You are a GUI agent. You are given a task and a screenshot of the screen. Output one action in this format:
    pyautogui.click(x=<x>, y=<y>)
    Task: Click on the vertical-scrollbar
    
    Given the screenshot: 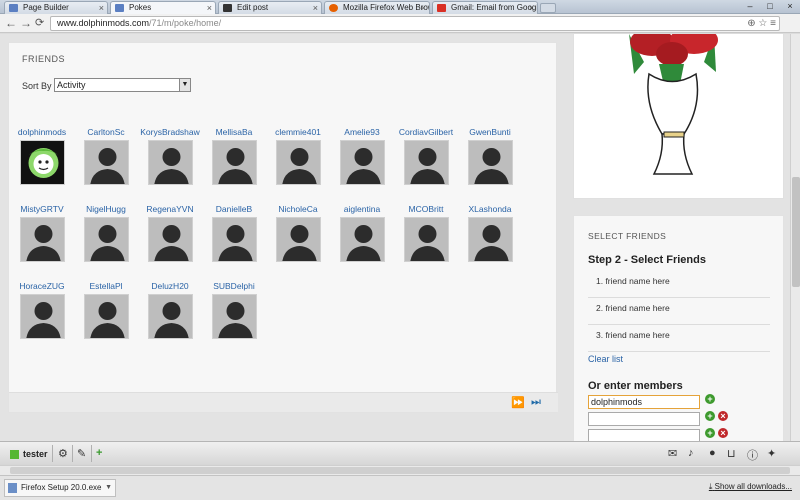 What is the action you would take?
    pyautogui.click(x=795, y=237)
    